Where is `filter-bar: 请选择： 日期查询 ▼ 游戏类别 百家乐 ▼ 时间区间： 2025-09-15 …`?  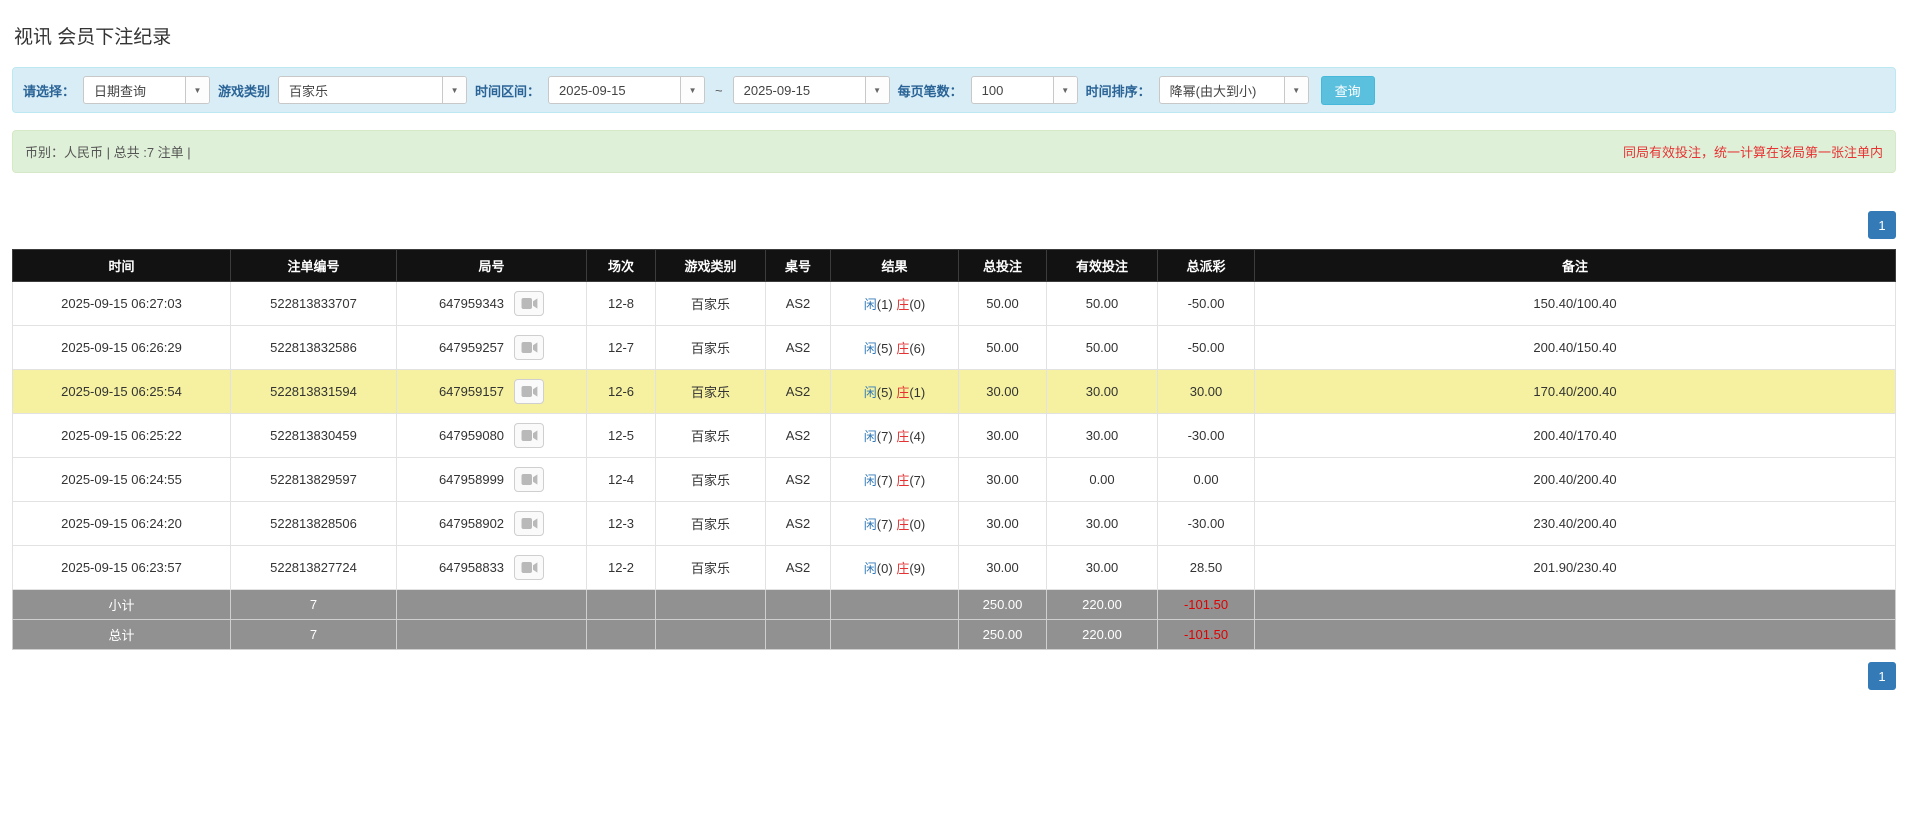
filter-bar: 请选择： 日期查询 ▼ 游戏类别 百家乐 ▼ 时间区间： 2025-09-15 … is located at coordinates (954, 90).